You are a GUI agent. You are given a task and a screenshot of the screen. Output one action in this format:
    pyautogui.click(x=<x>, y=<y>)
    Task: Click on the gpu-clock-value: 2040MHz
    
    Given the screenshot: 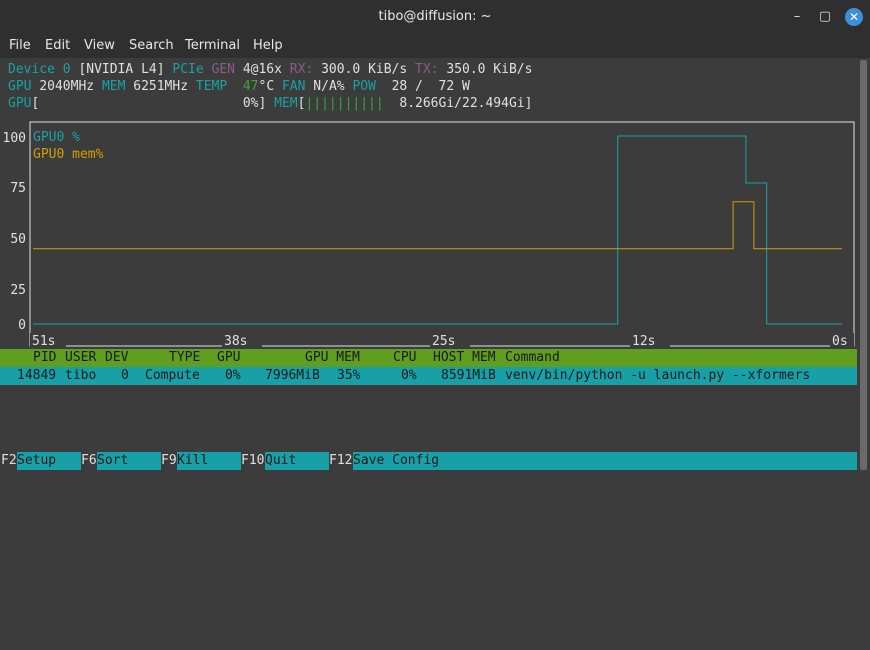 What is the action you would take?
    pyautogui.click(x=67, y=86)
    